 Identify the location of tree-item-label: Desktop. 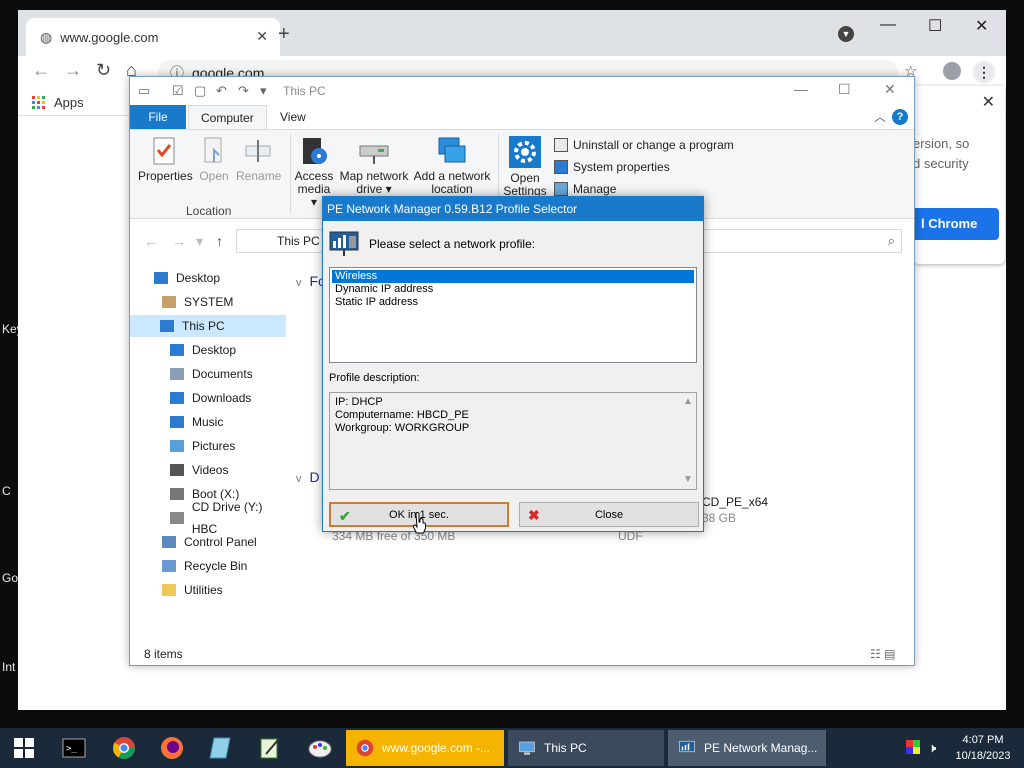
(214, 350).